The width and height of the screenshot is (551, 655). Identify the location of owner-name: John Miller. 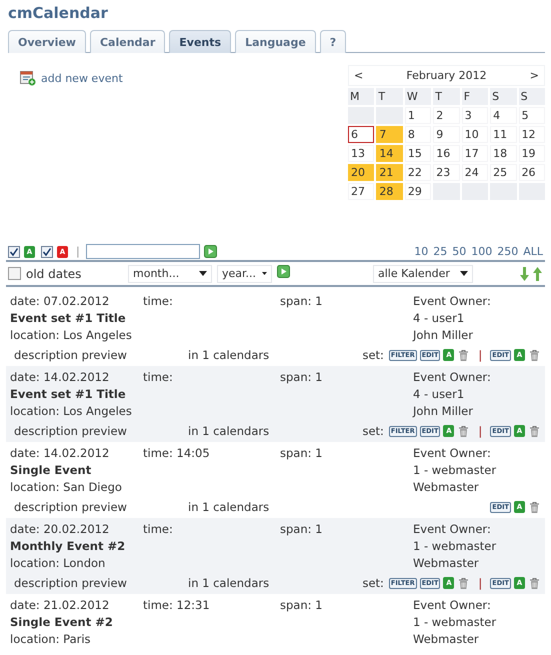
(443, 335).